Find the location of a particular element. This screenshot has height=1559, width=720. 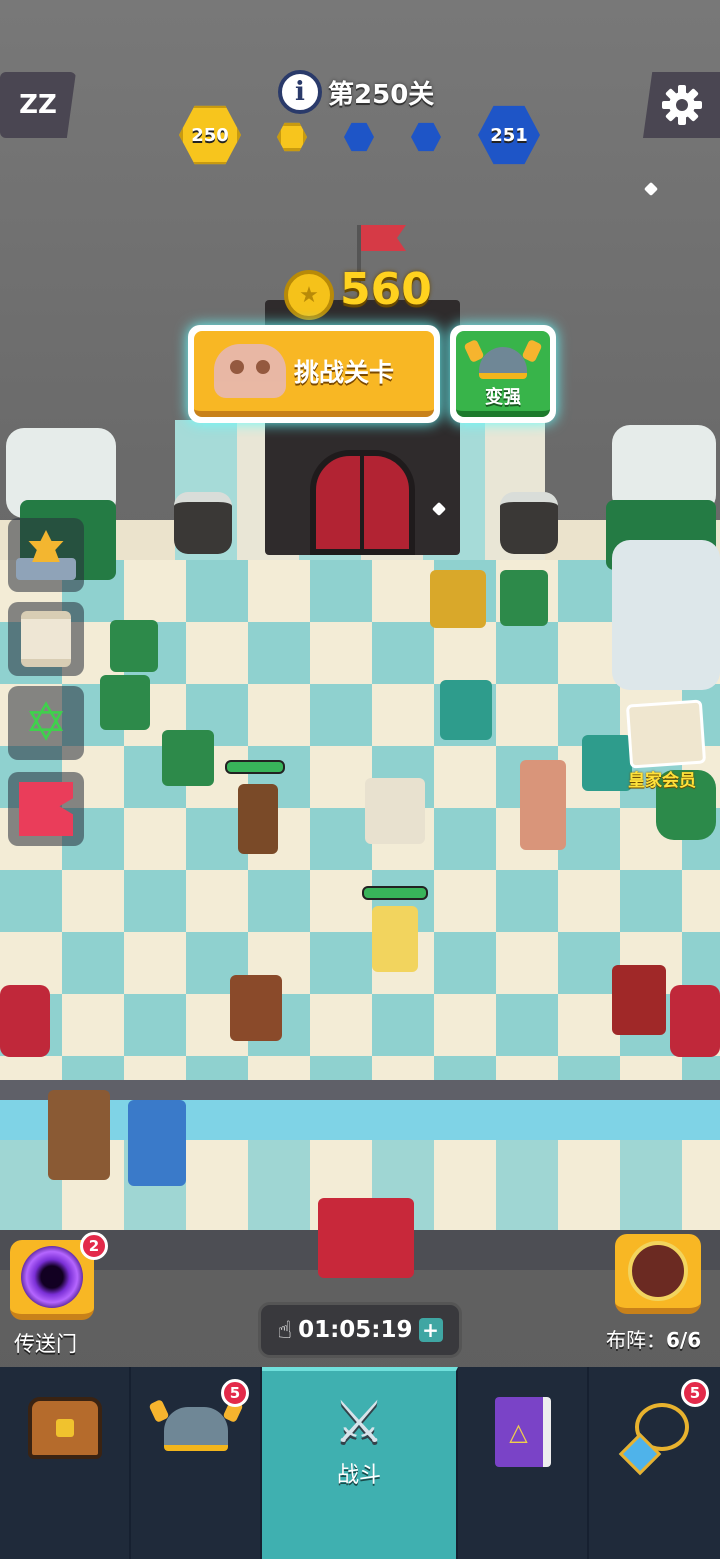

enemy-barbarian is located at coordinates (543, 805).